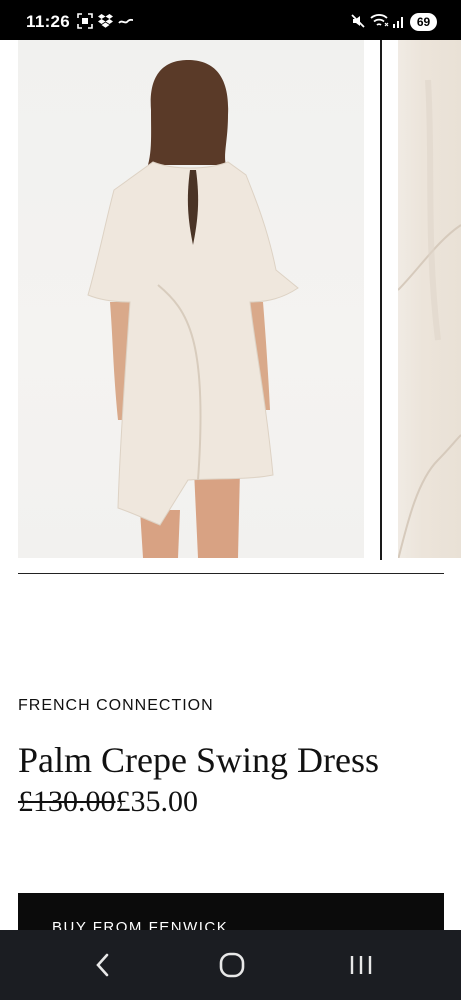 This screenshot has width=461, height=1000. What do you see at coordinates (398, 22) in the screenshot?
I see `signal-icon` at bounding box center [398, 22].